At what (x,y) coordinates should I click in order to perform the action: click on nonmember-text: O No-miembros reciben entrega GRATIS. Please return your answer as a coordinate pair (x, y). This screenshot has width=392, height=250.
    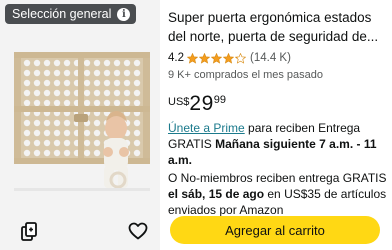
    Looking at the image, I should click on (277, 178).